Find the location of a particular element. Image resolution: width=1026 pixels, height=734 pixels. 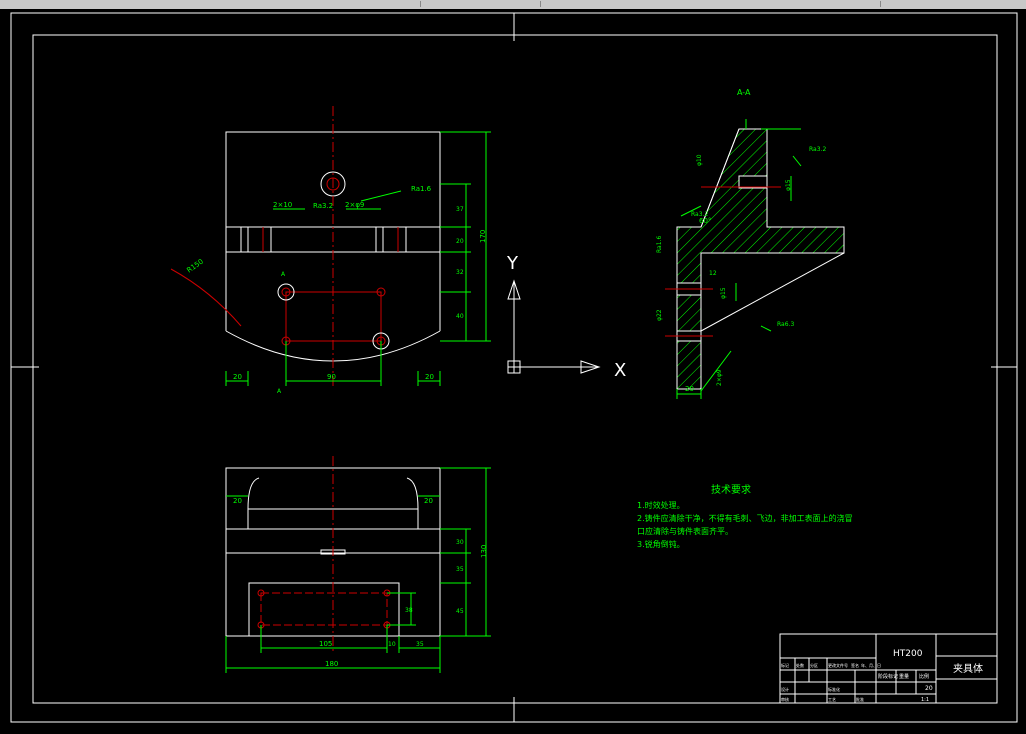

title-approve-label: 批准 is located at coordinates (860, 699).